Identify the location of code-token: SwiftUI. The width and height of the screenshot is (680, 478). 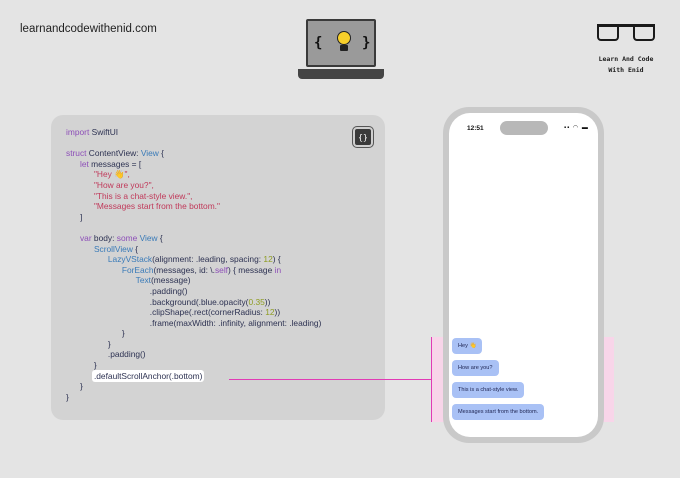
(104, 132).